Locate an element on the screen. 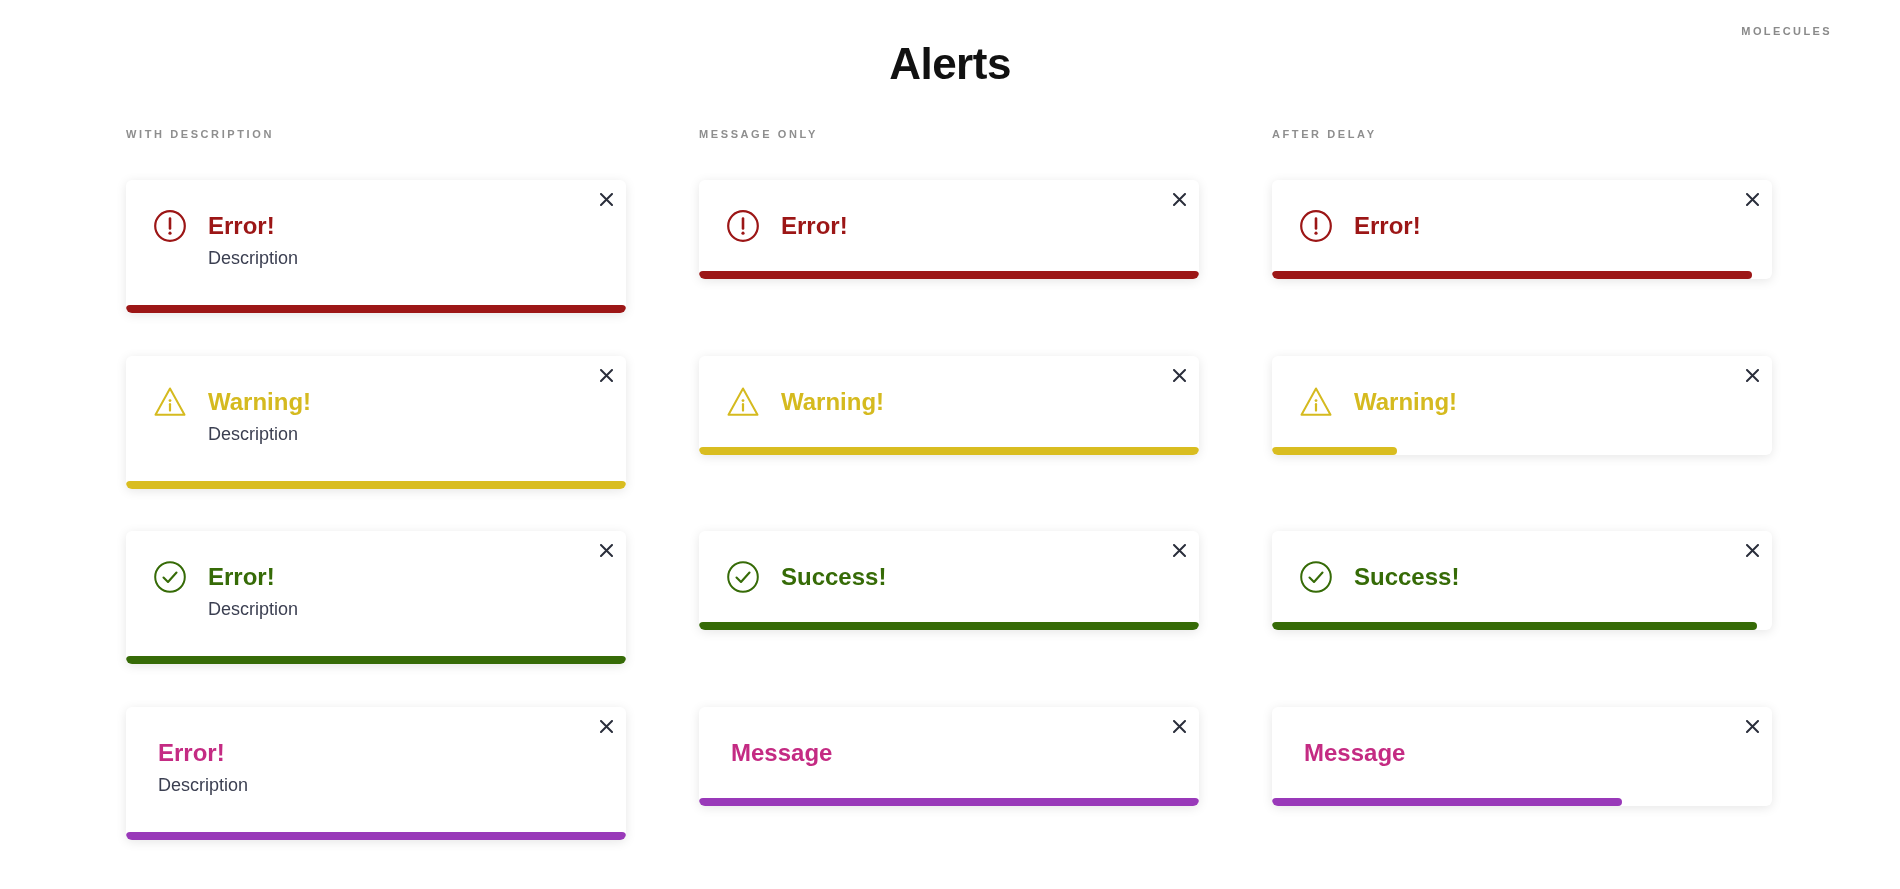 This screenshot has width=1900, height=889. category-label: MOLECULES is located at coordinates (1786, 31).